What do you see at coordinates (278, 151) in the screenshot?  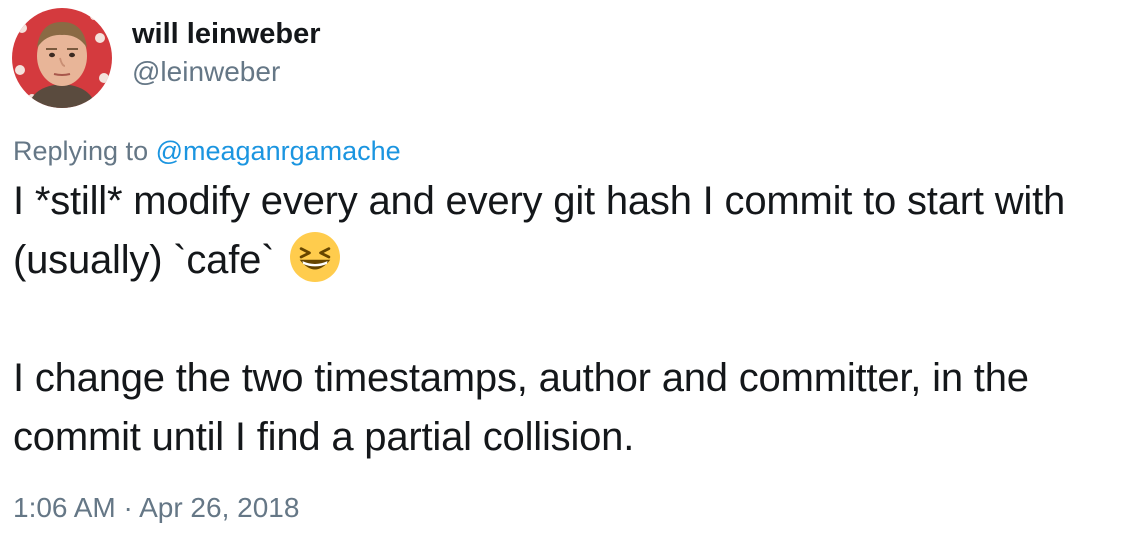 I see `reply-mention-link: @meaganrgamache` at bounding box center [278, 151].